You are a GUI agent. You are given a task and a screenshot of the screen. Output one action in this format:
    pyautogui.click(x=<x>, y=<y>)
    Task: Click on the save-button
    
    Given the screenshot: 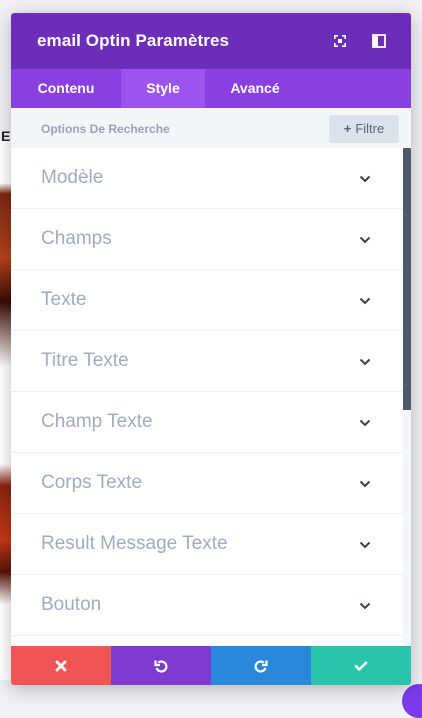 What is the action you would take?
    pyautogui.click(x=361, y=665)
    